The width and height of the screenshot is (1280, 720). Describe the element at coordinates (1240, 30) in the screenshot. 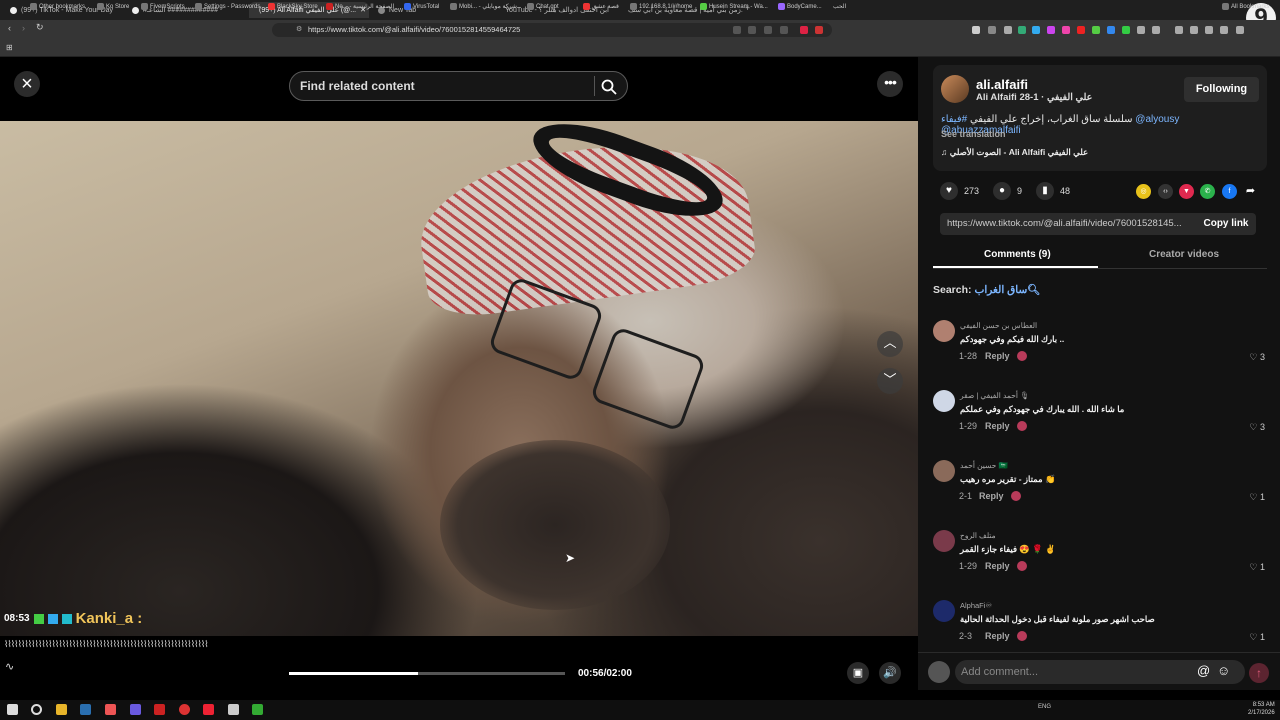

I see `menu-icon` at that location.